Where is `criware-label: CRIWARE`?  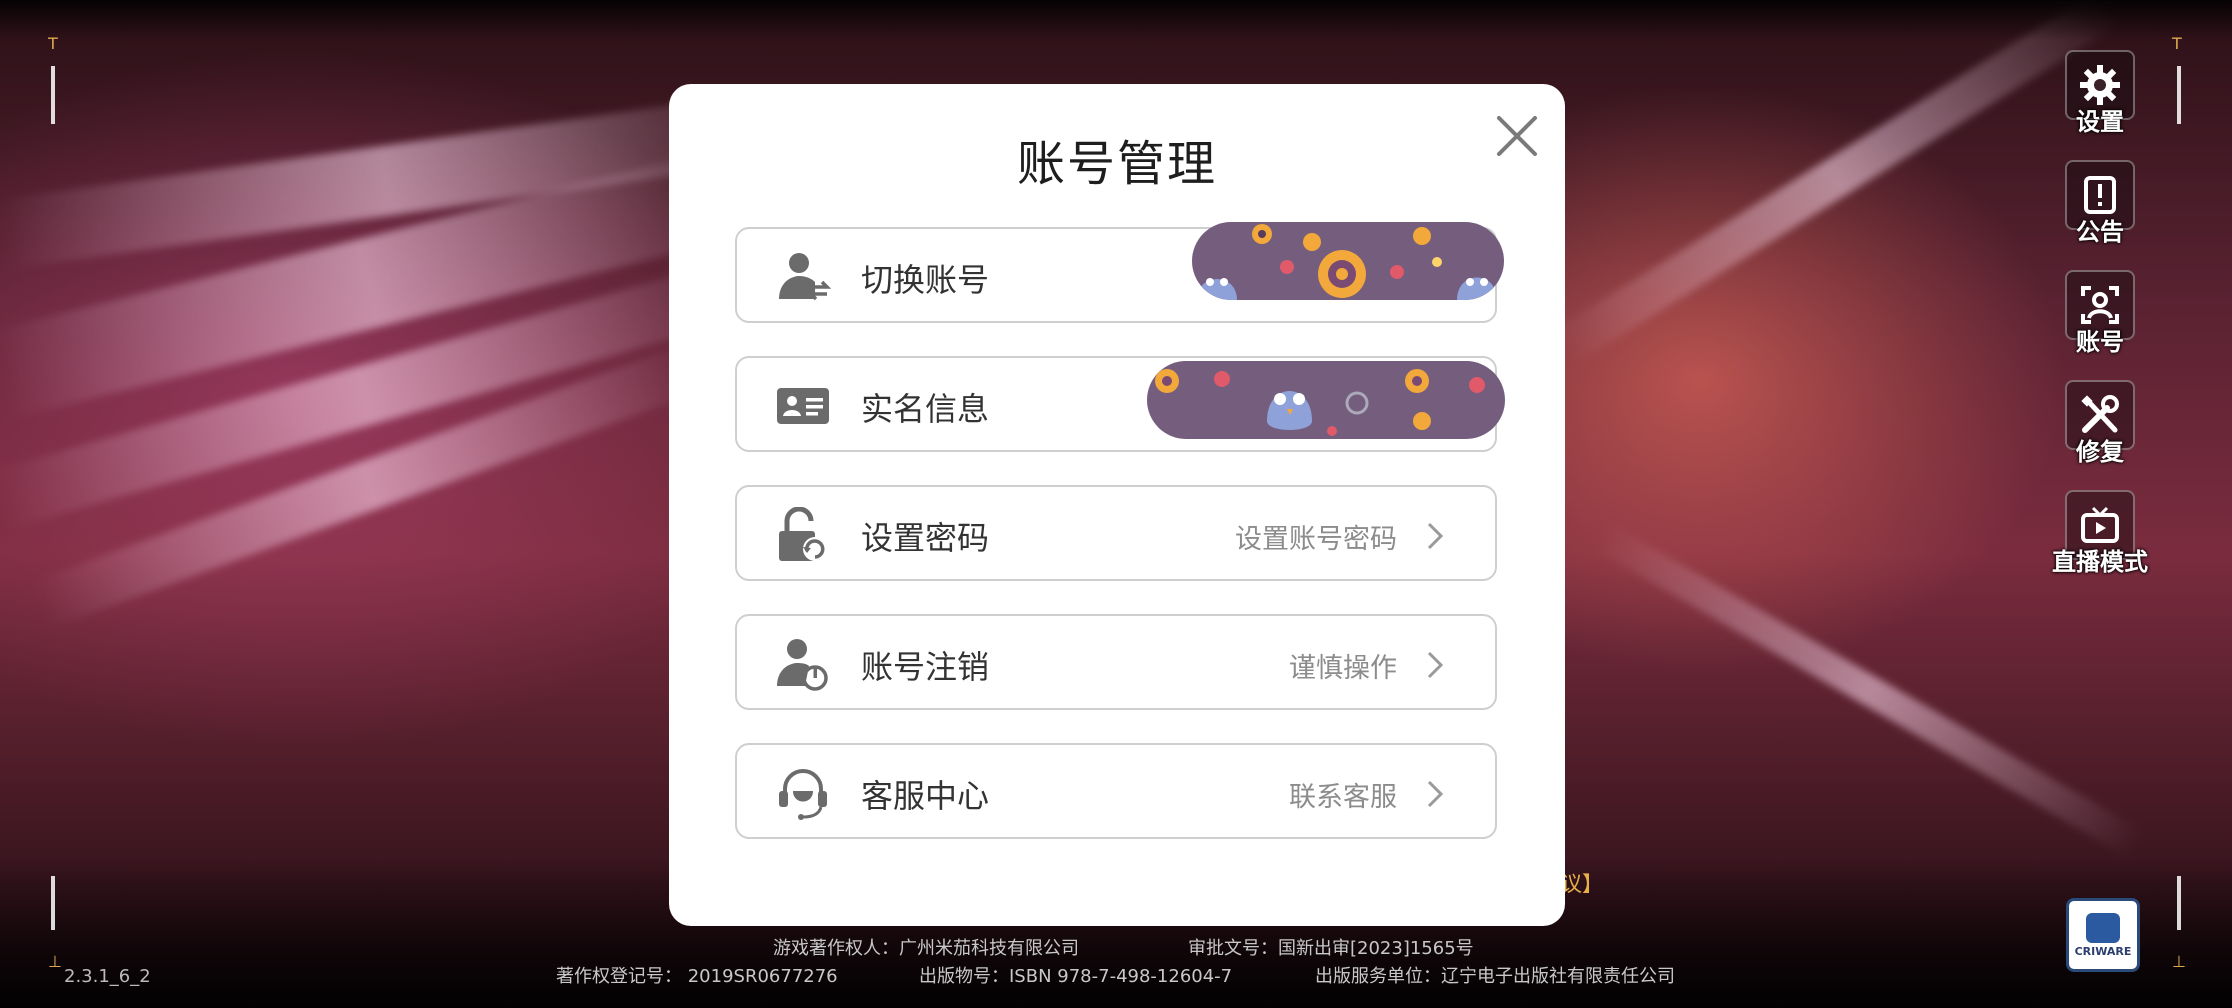
criware-label: CRIWARE is located at coordinates (2103, 951).